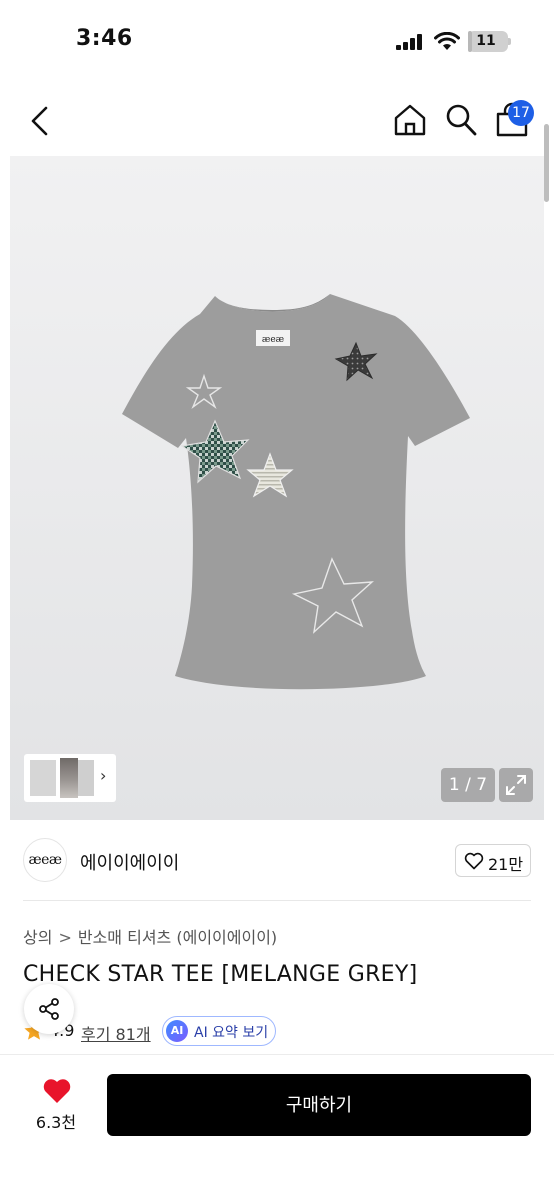 The width and height of the screenshot is (554, 1200). Describe the element at coordinates (319, 1105) in the screenshot. I see `buy-button: 구매하기` at that location.